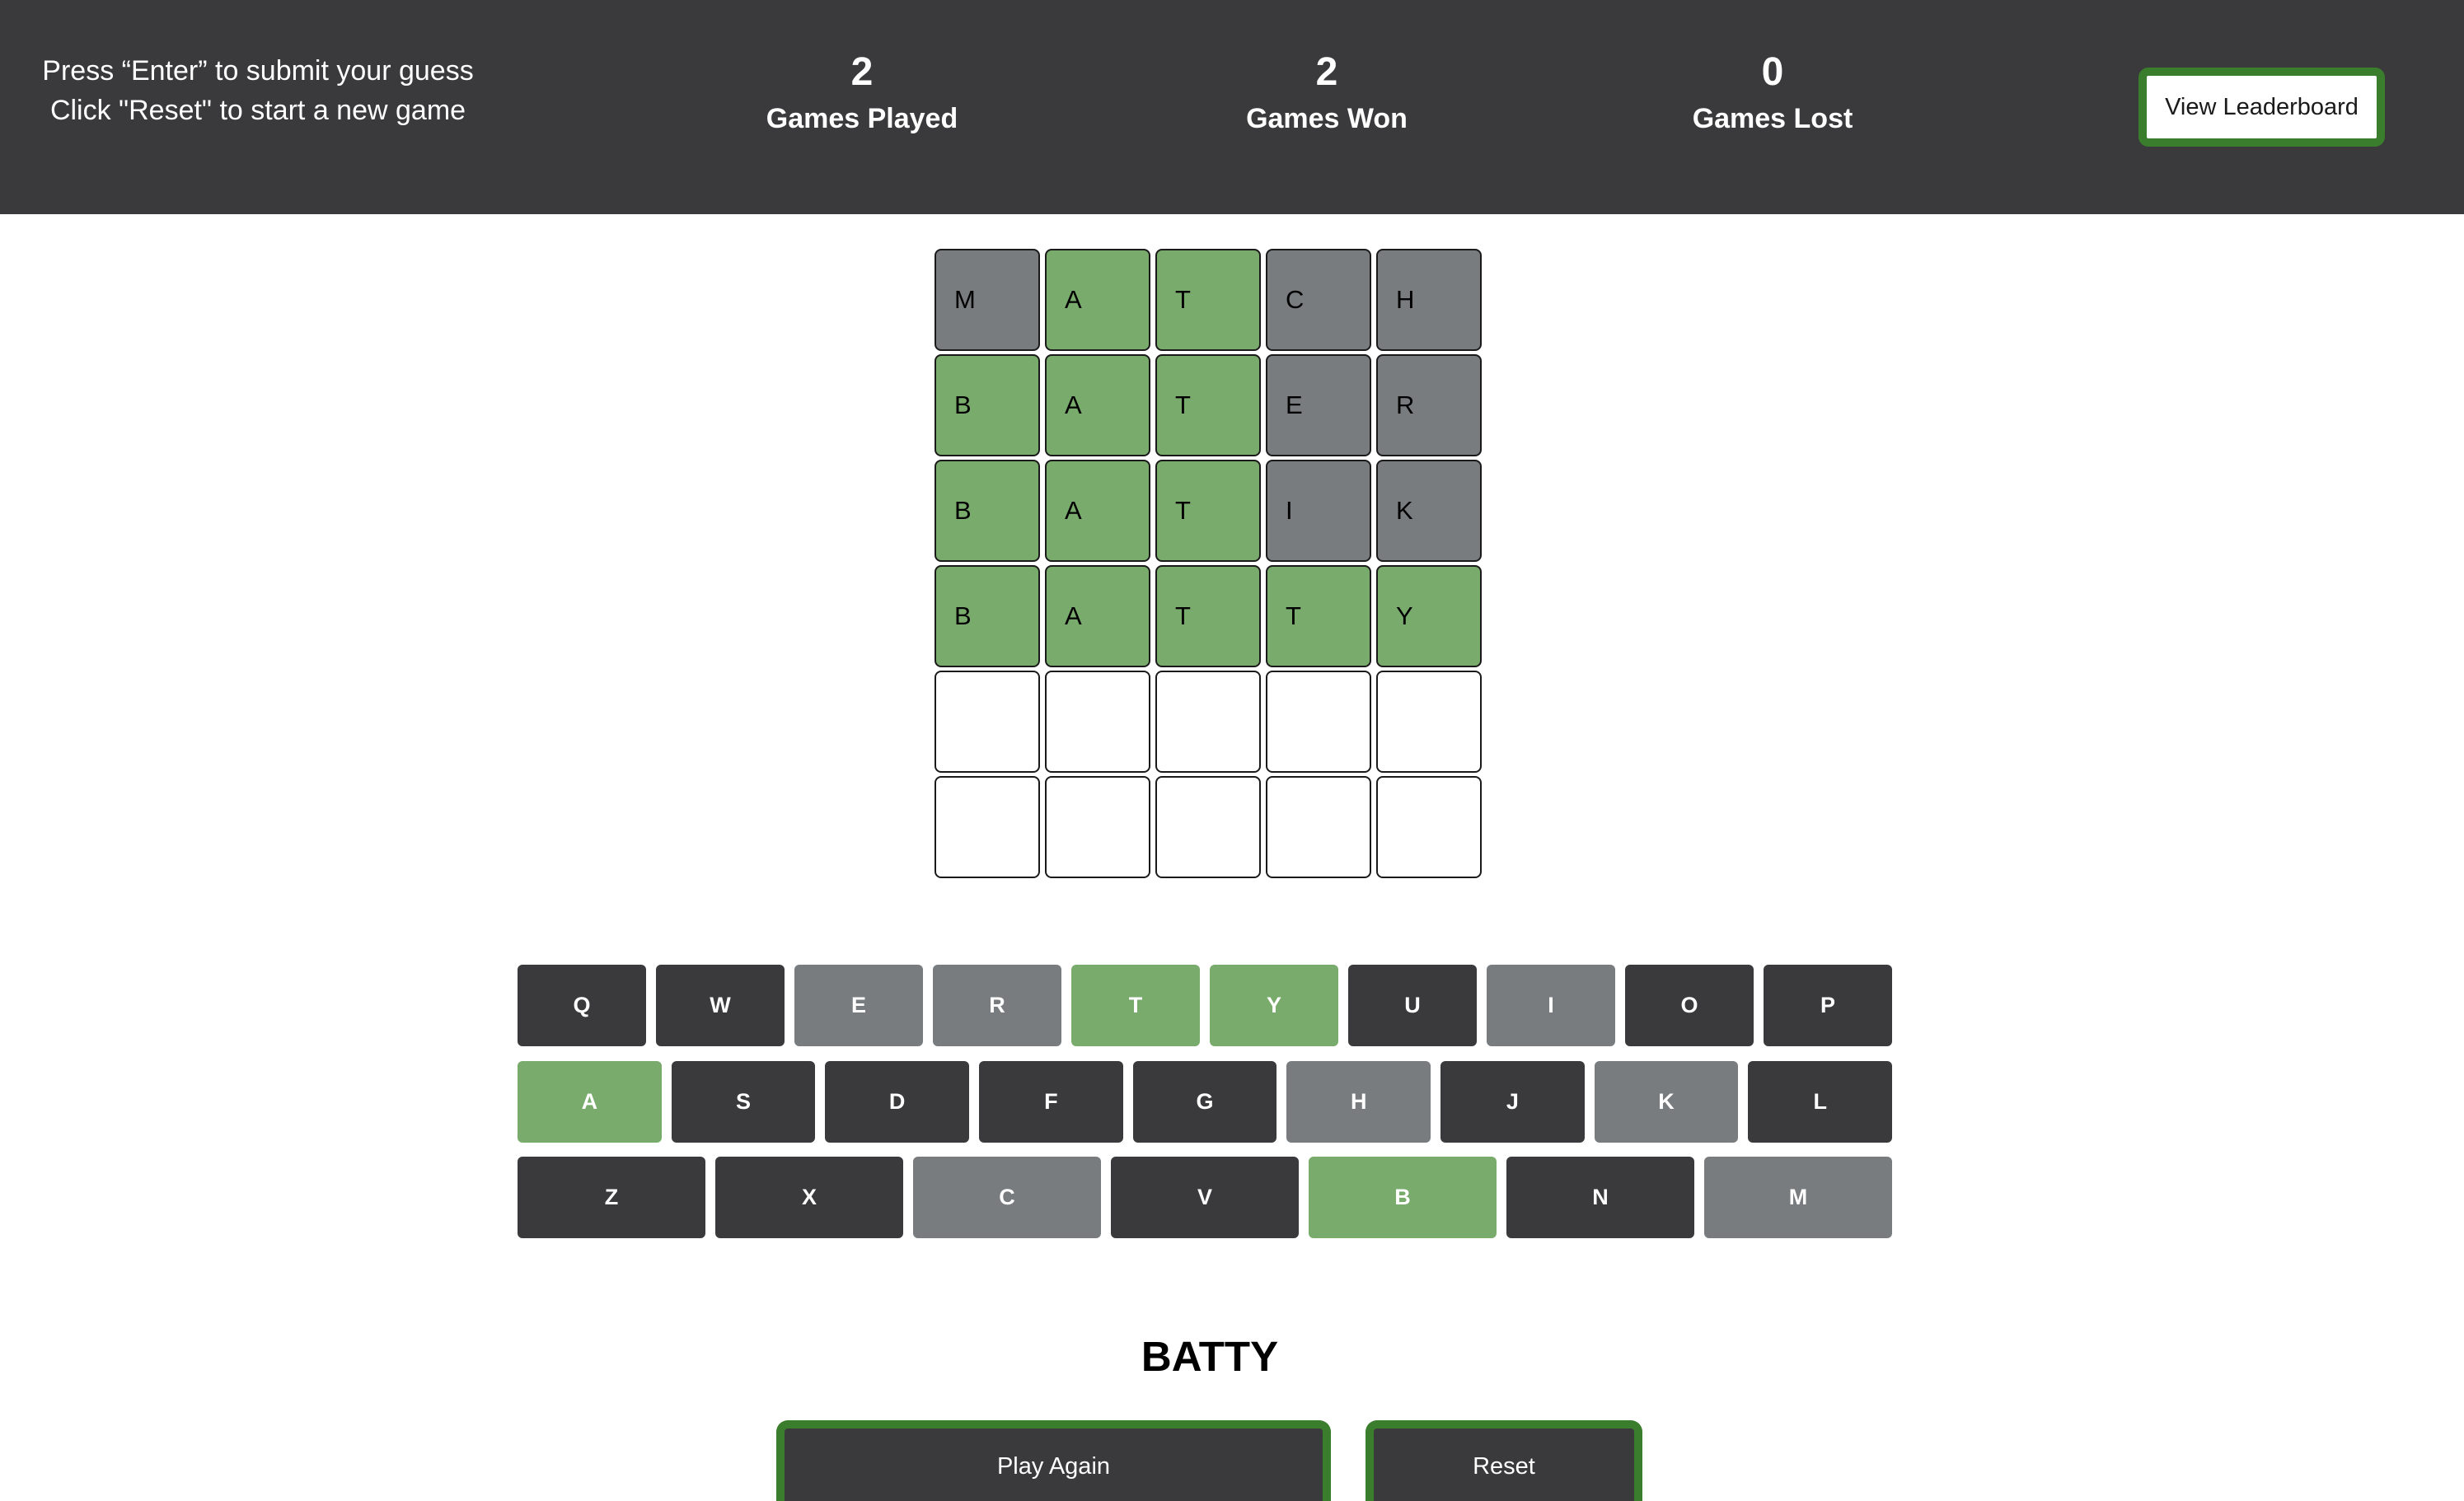  What do you see at coordinates (862, 118) in the screenshot?
I see `games-played-label: Games Played` at bounding box center [862, 118].